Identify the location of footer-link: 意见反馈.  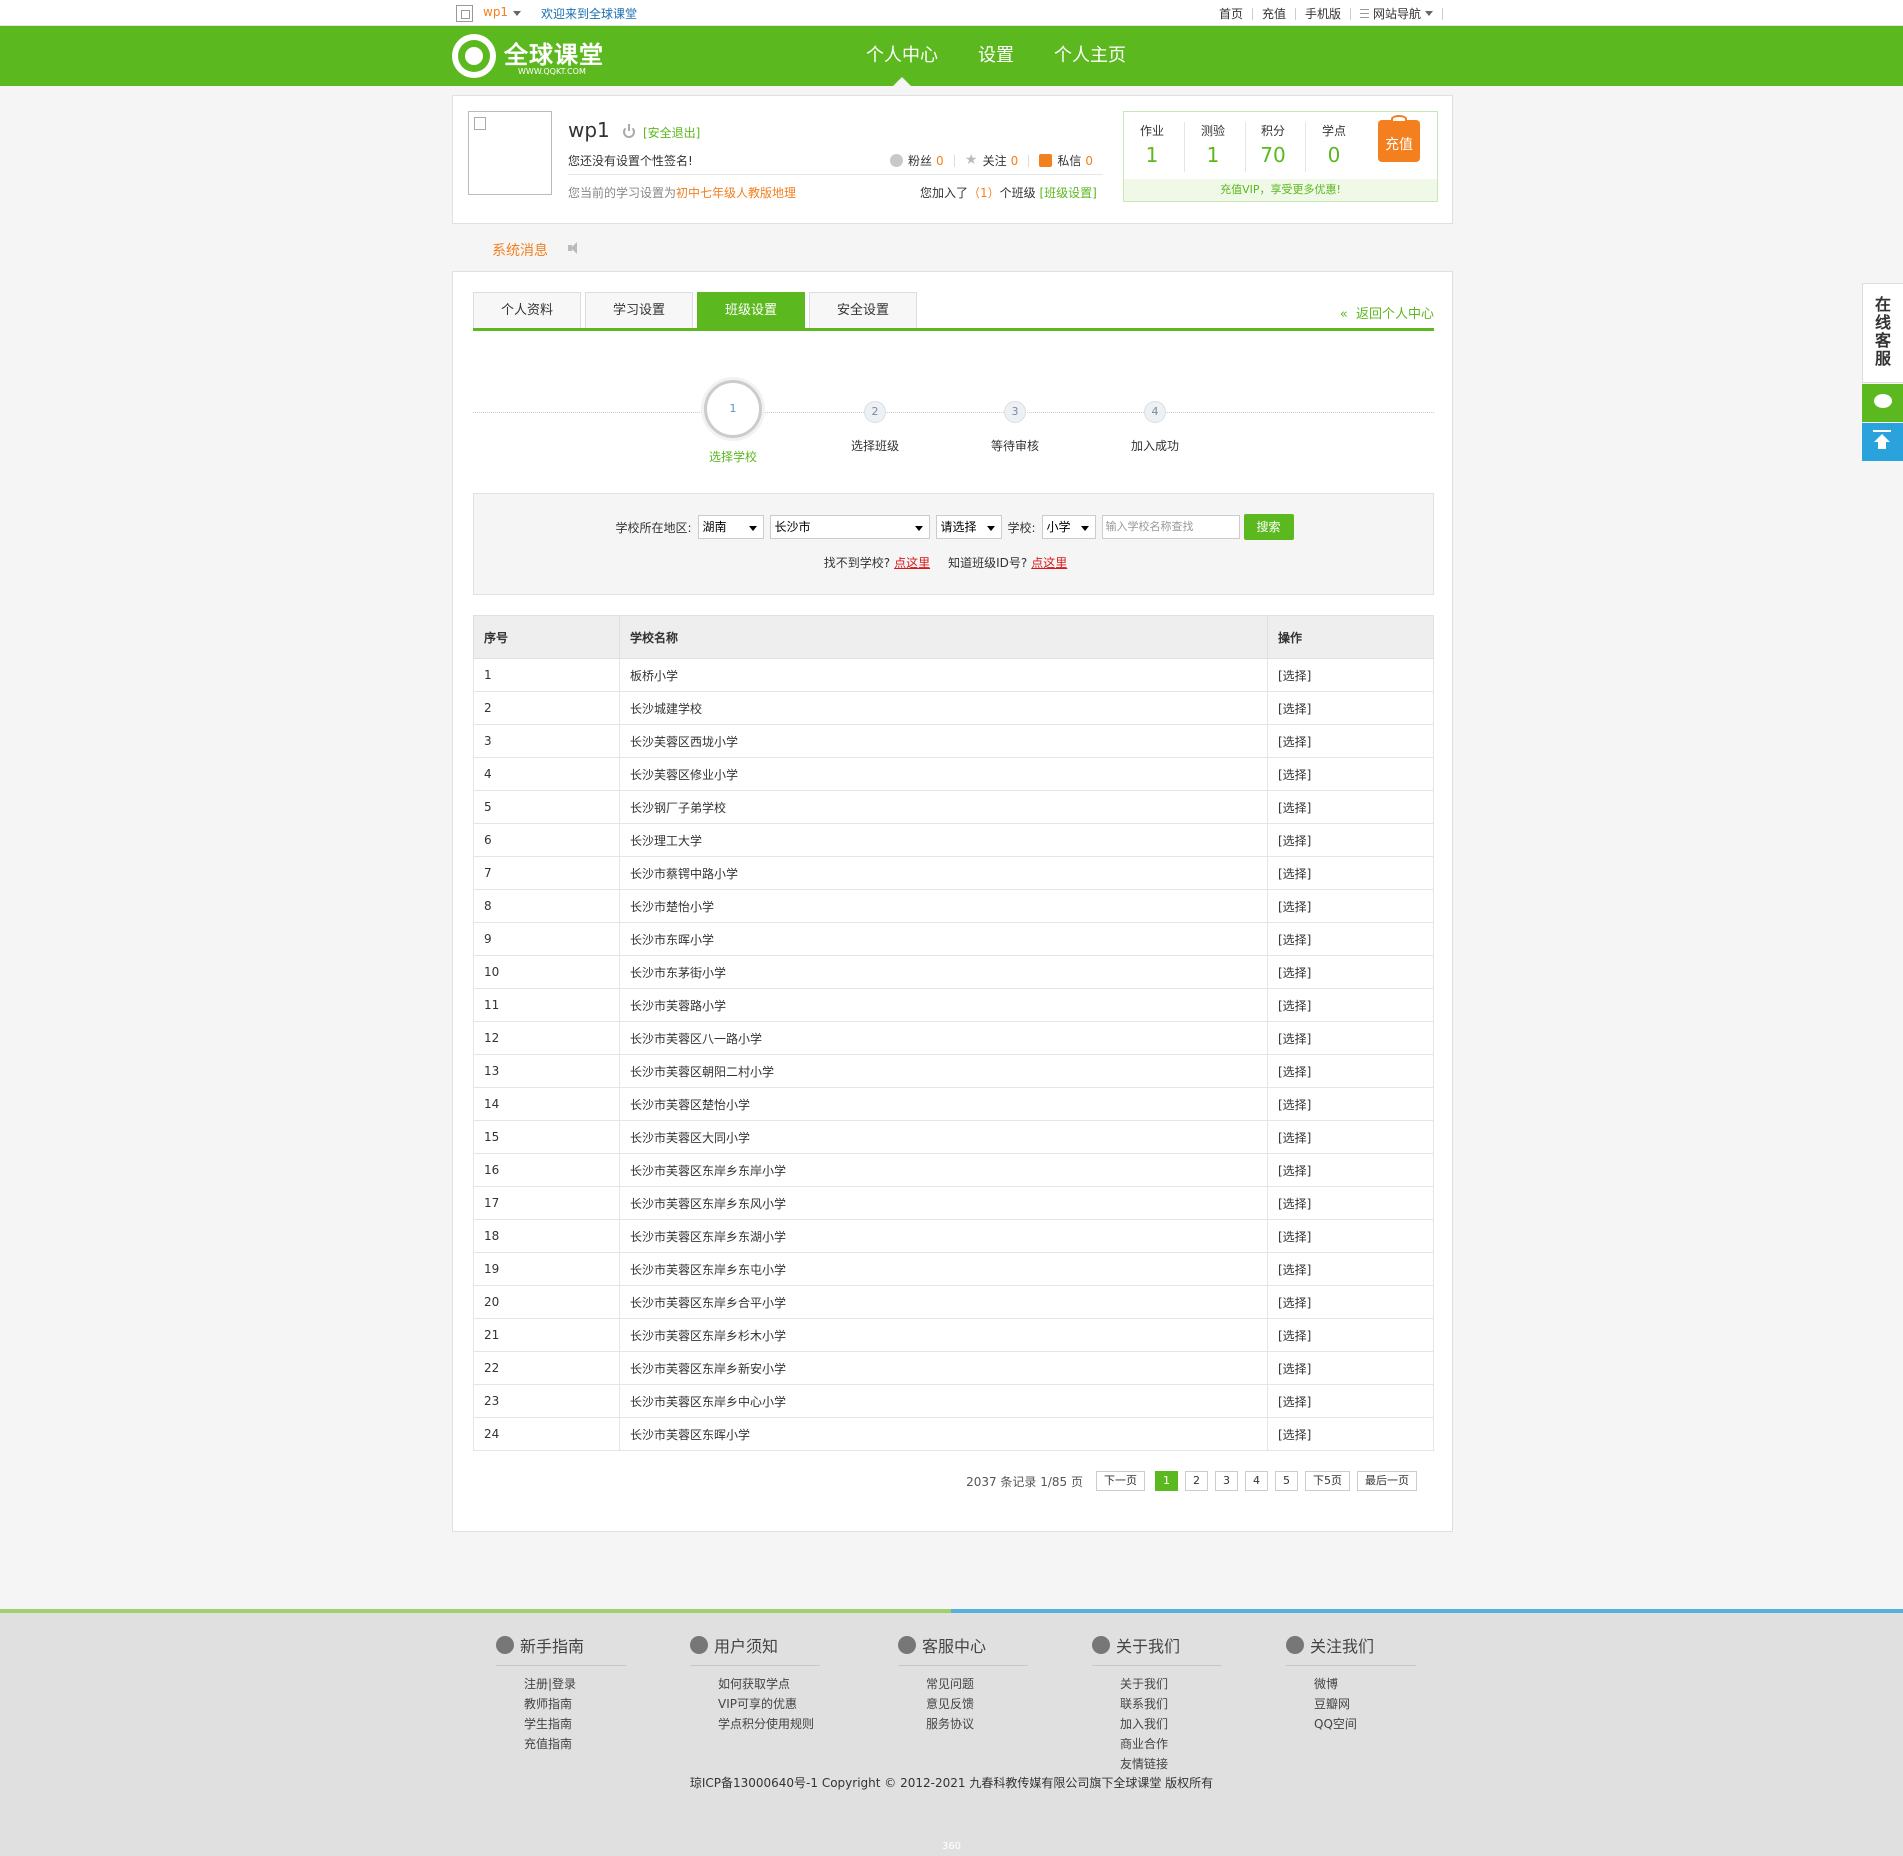
(977, 1704).